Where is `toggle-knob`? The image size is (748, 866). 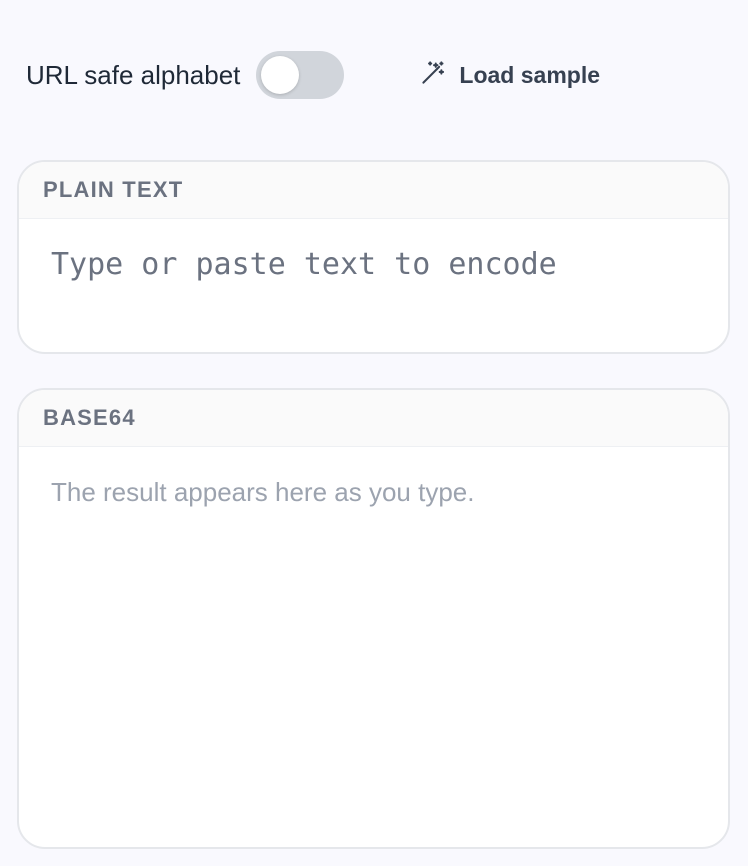 toggle-knob is located at coordinates (280, 75).